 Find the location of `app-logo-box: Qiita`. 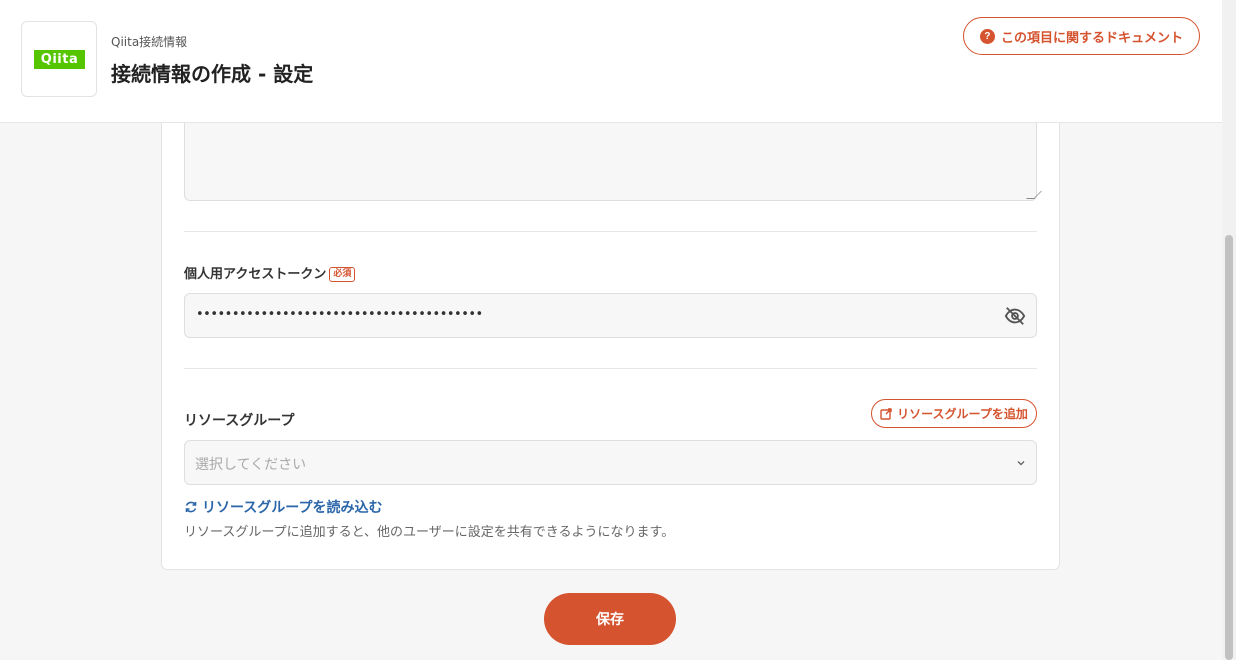

app-logo-box: Qiita is located at coordinates (59, 59).